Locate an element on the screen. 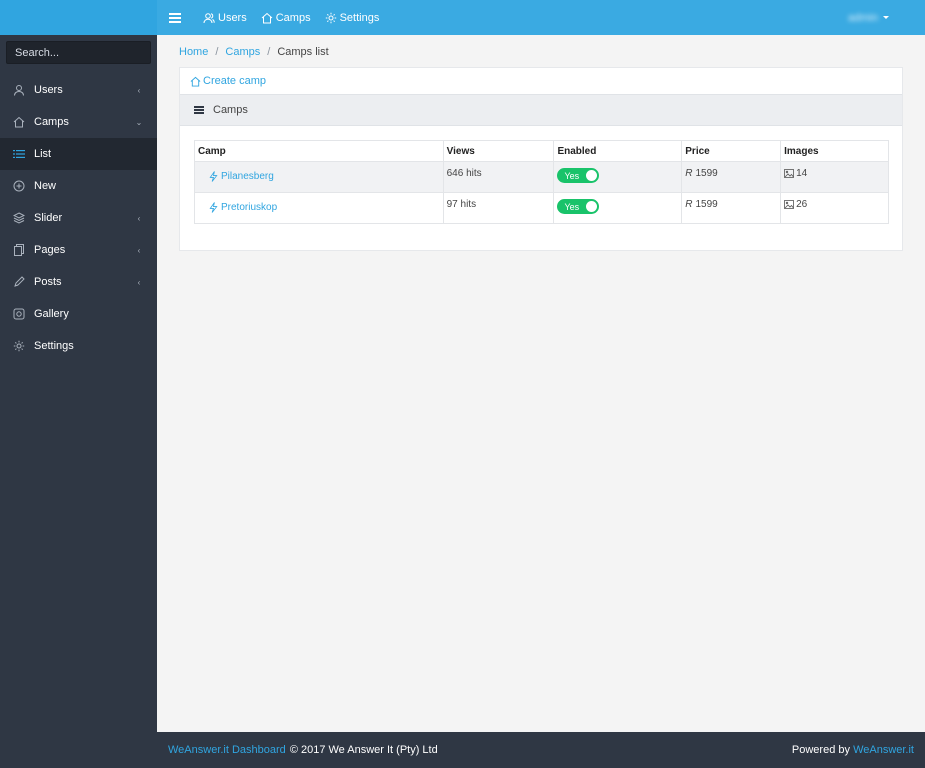 Image resolution: width=925 pixels, height=768 pixels. create-camp-label: Create camp is located at coordinates (234, 81).